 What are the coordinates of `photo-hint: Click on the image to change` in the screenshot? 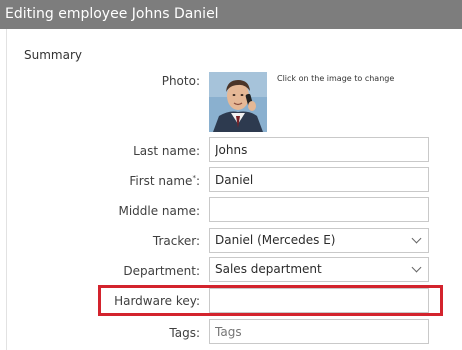 It's located at (336, 78).